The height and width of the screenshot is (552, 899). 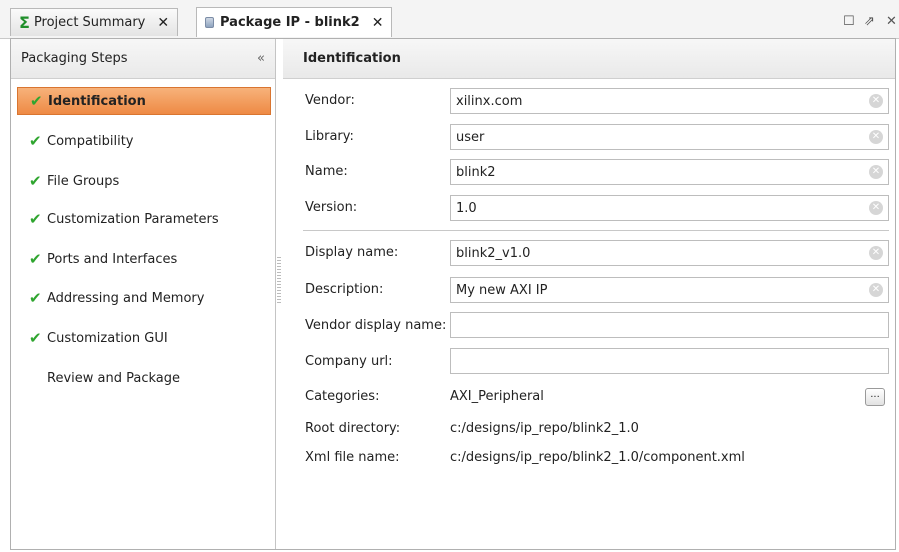 What do you see at coordinates (329, 136) in the screenshot?
I see `library-label: Library:` at bounding box center [329, 136].